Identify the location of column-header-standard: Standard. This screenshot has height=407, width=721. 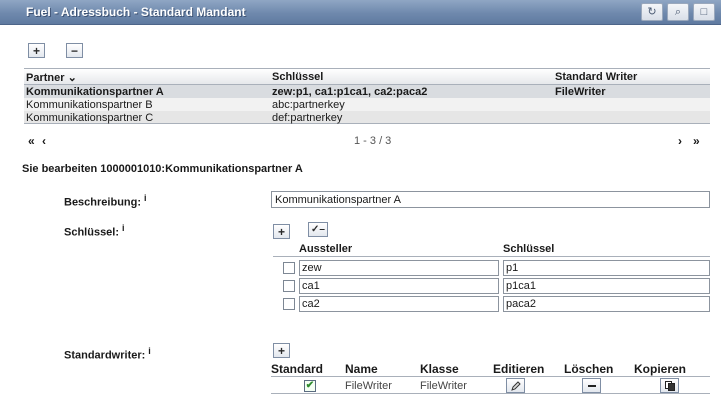
(297, 369).